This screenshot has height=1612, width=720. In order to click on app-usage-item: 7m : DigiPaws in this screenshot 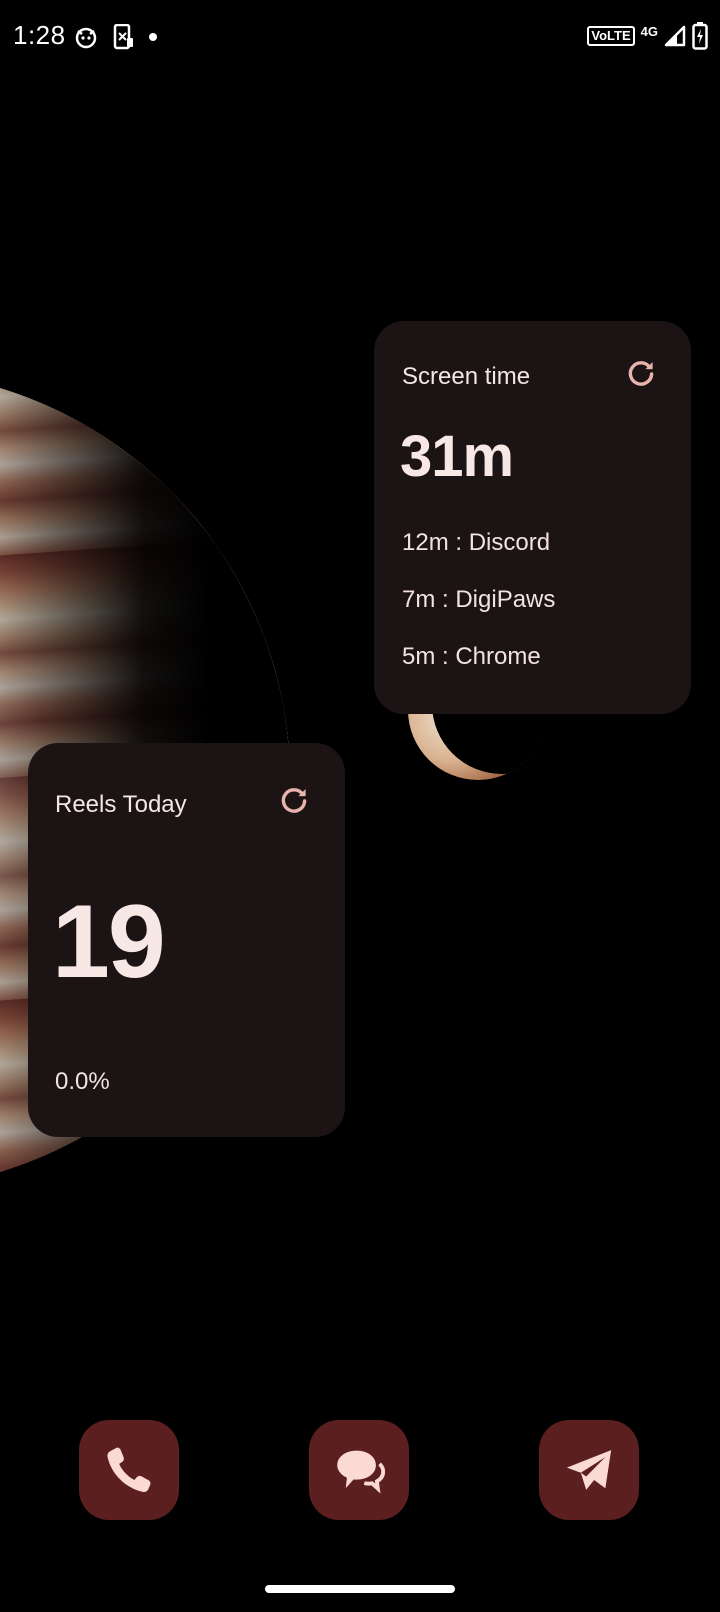, I will do `click(479, 599)`.